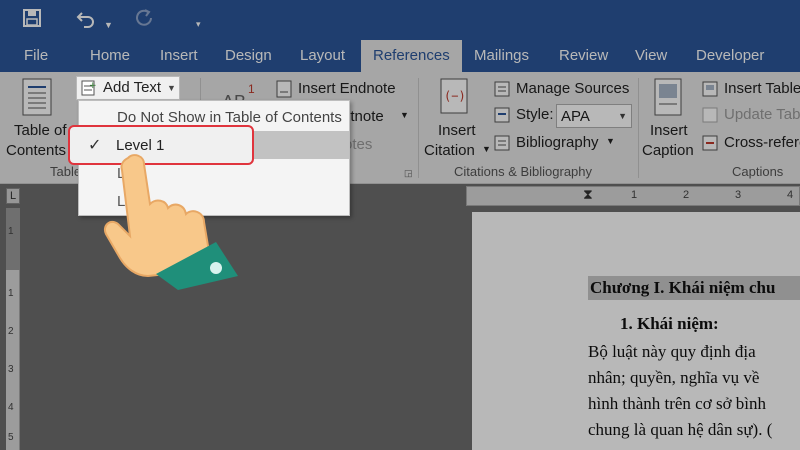 This screenshot has height=450, width=800. What do you see at coordinates (171, 88) in the screenshot?
I see `chevron-down-icon: ▼` at bounding box center [171, 88].